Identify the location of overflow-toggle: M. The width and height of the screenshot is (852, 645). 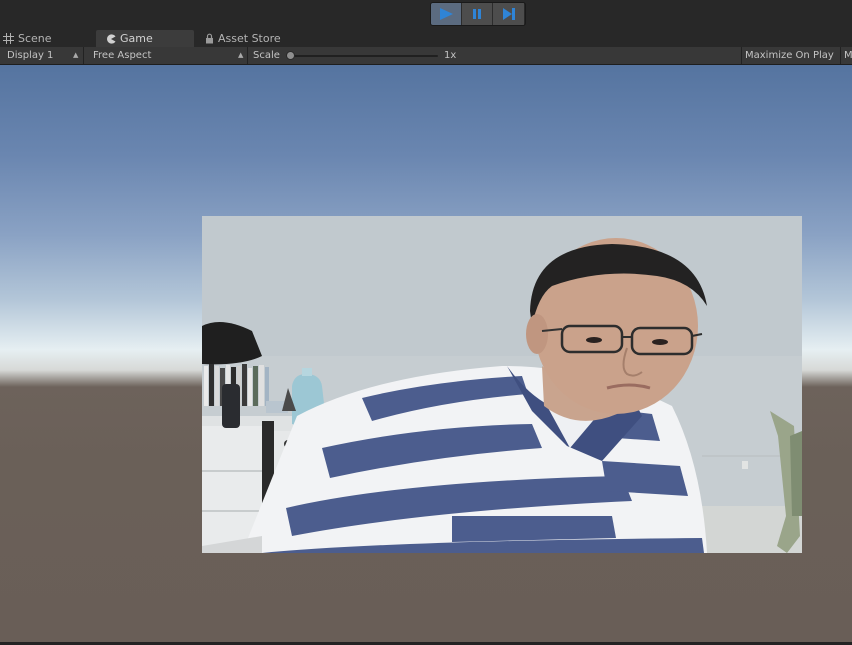
(848, 55).